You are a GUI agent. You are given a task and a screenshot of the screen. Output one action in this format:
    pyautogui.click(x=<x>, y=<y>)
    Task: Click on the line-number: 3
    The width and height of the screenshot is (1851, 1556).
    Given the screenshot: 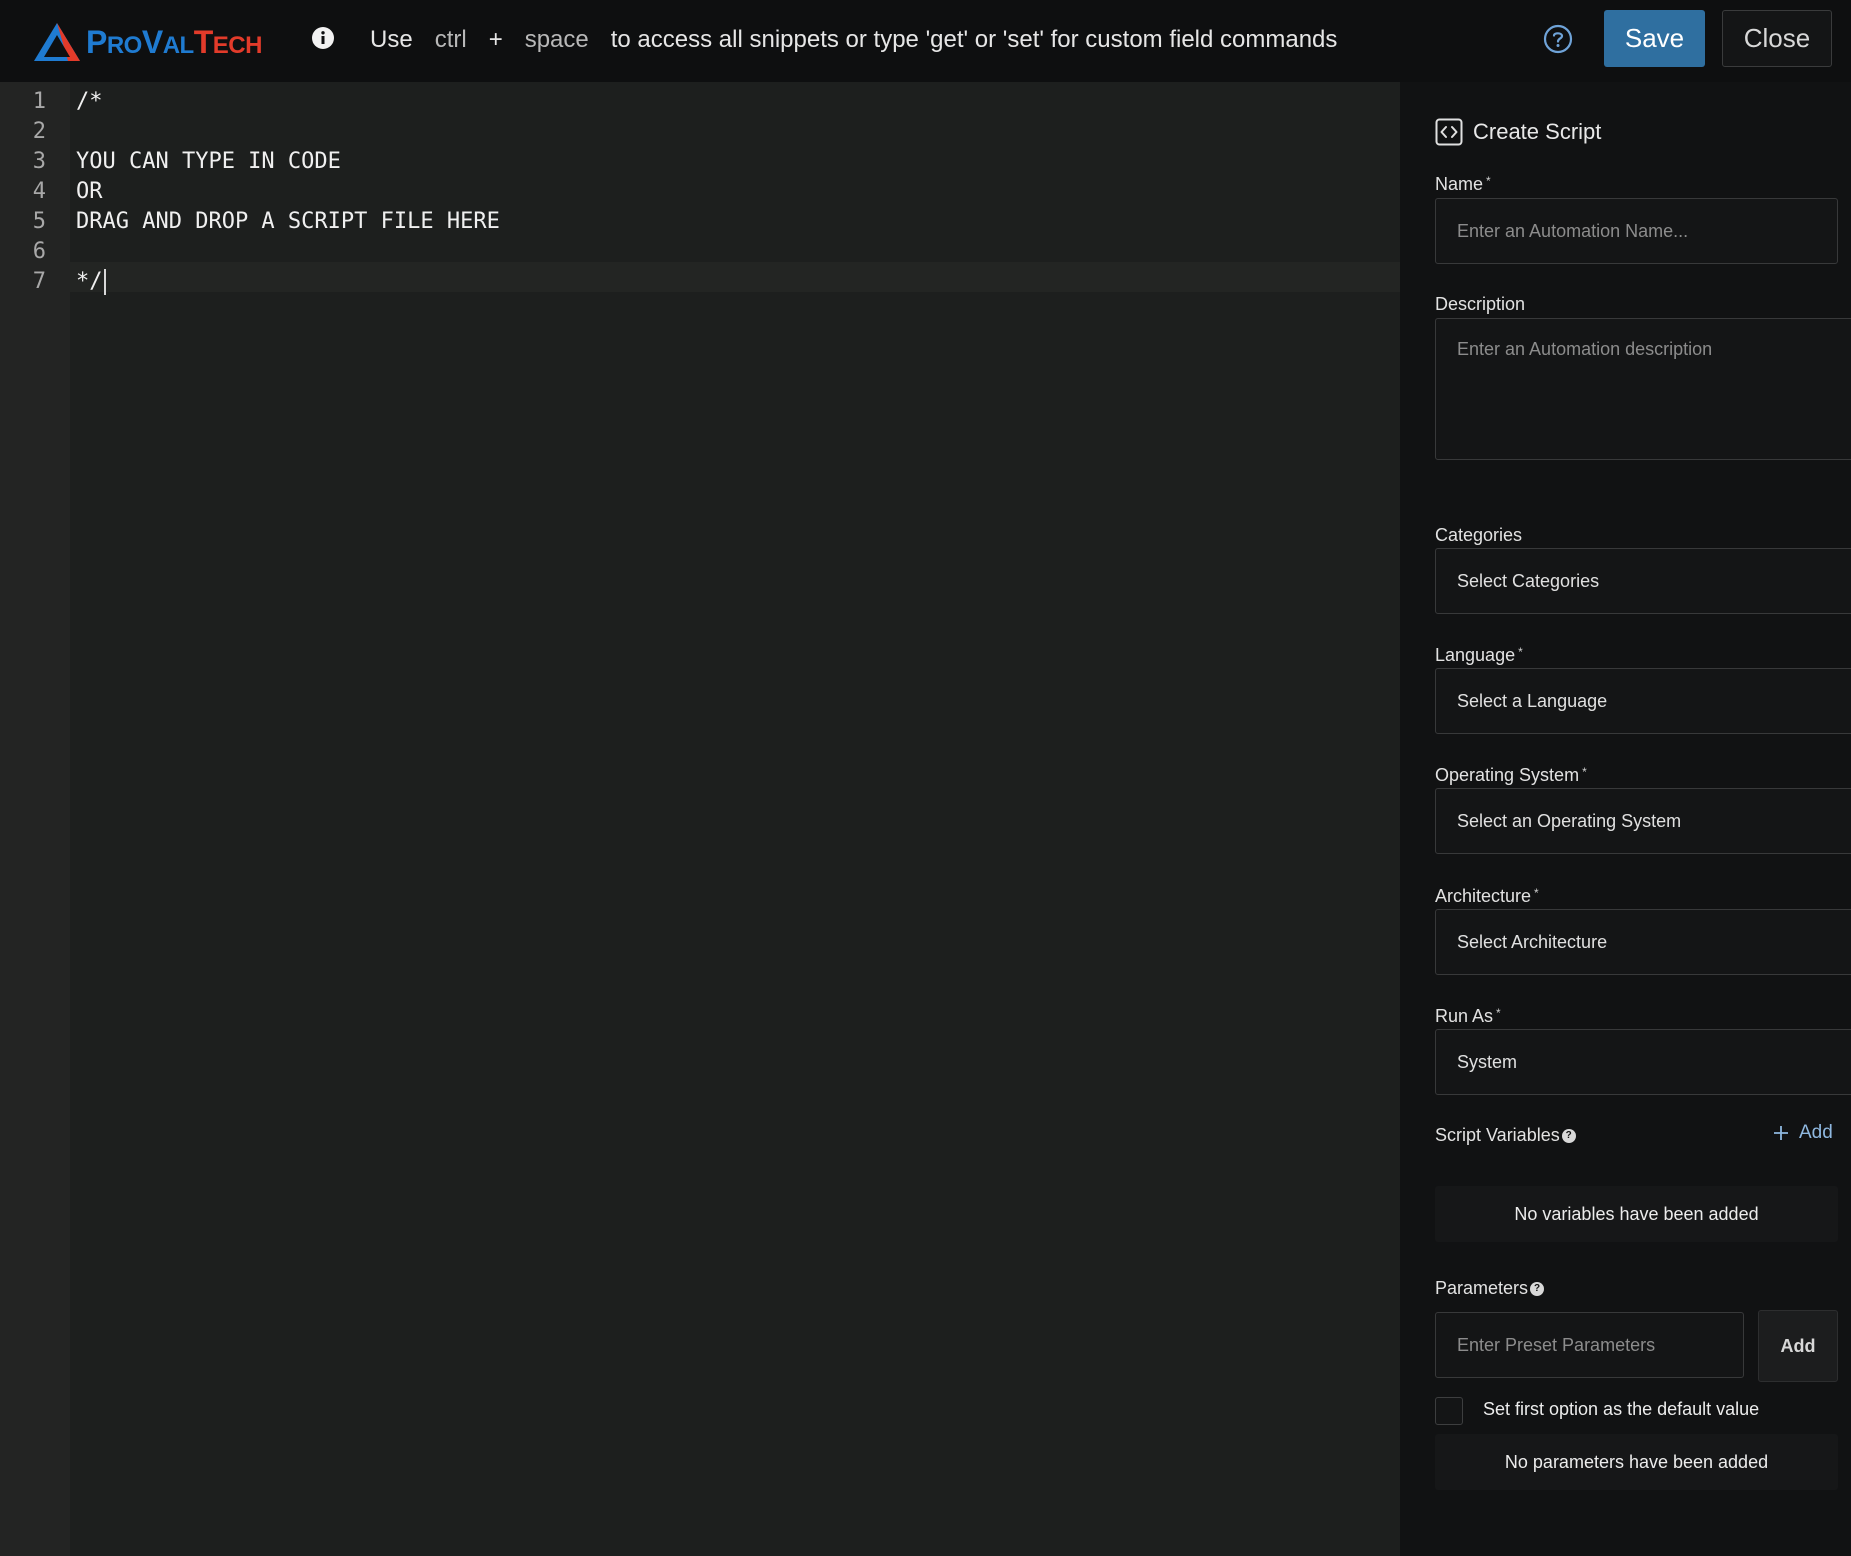 What is the action you would take?
    pyautogui.click(x=39, y=161)
    